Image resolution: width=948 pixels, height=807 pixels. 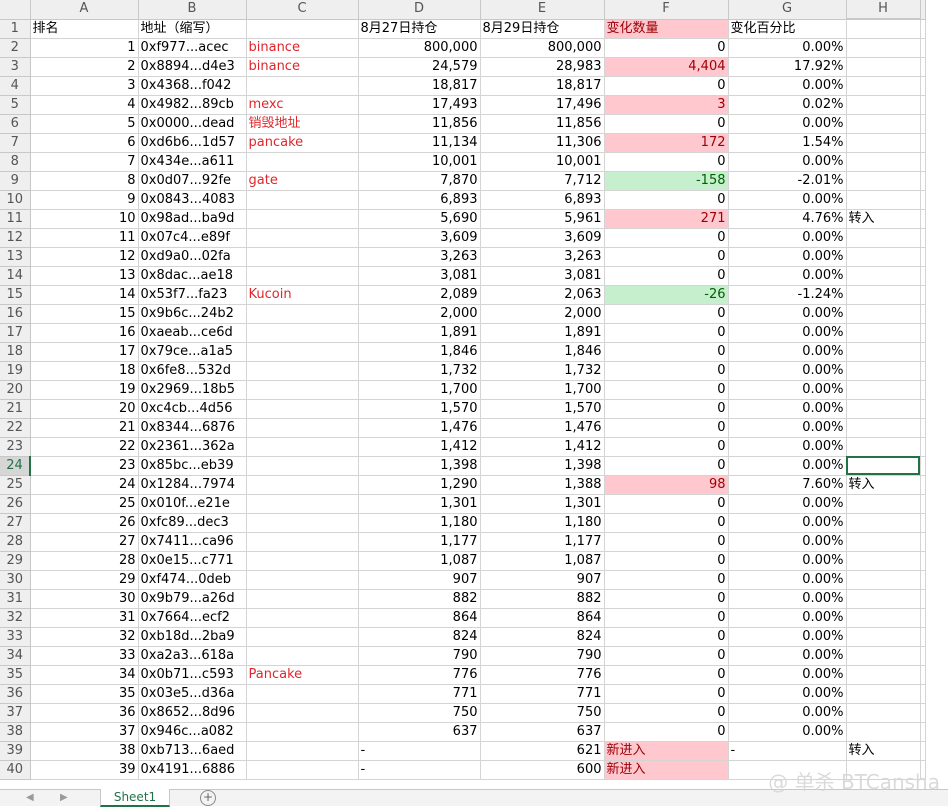 I want to click on cell-a: 6, so click(x=84, y=143).